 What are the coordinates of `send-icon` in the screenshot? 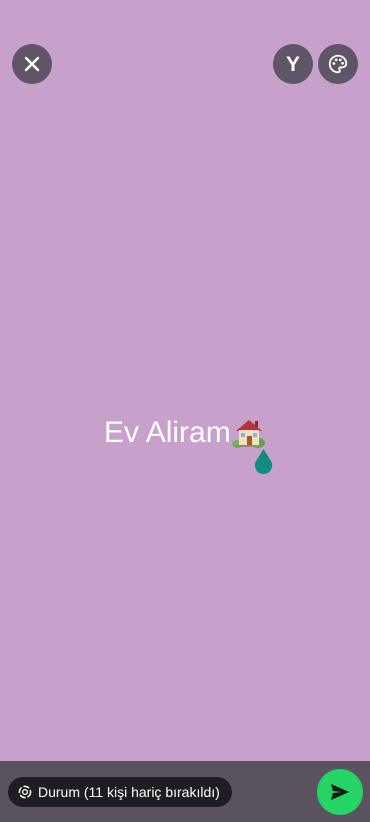 It's located at (340, 792).